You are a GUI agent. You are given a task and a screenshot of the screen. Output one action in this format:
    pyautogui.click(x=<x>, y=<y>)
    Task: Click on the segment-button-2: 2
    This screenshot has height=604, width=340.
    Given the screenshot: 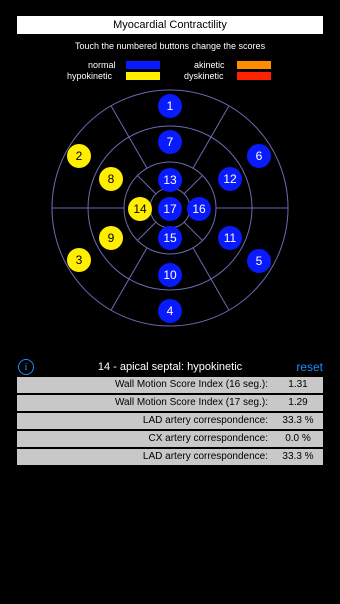 What is the action you would take?
    pyautogui.click(x=79, y=156)
    